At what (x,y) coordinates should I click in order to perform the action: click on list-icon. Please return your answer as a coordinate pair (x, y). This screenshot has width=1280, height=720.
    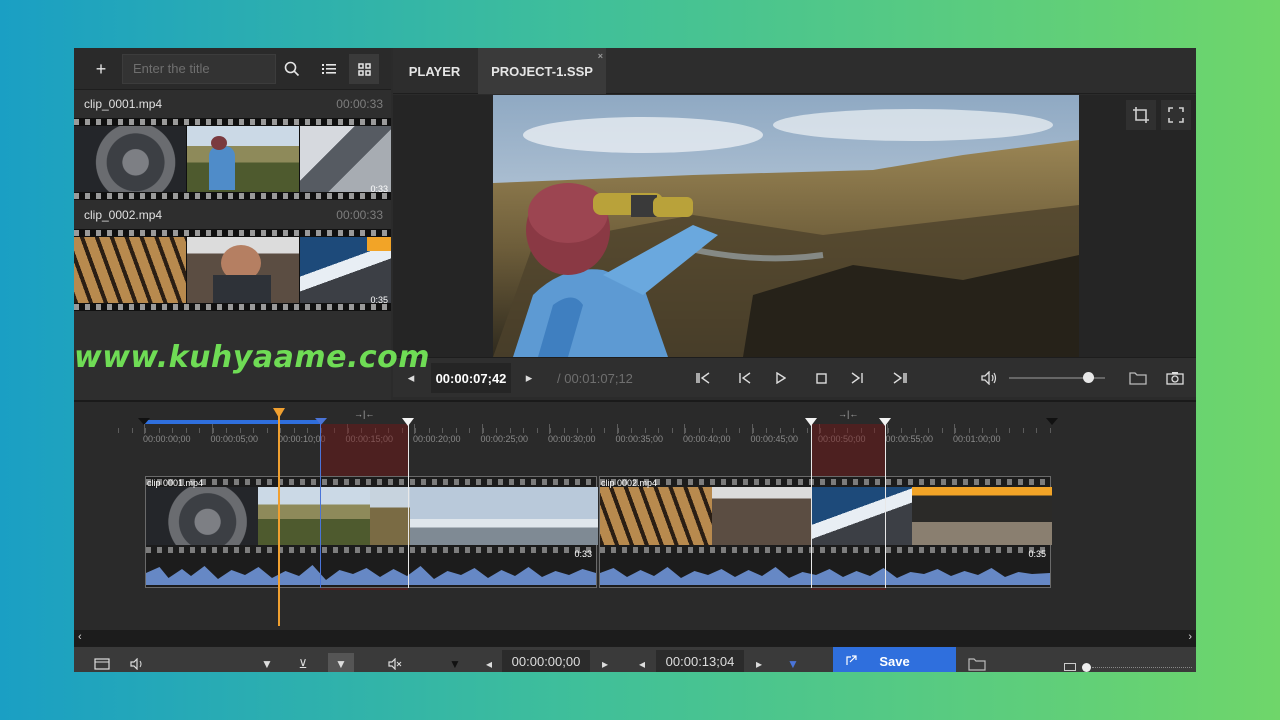
    Looking at the image, I should click on (329, 69).